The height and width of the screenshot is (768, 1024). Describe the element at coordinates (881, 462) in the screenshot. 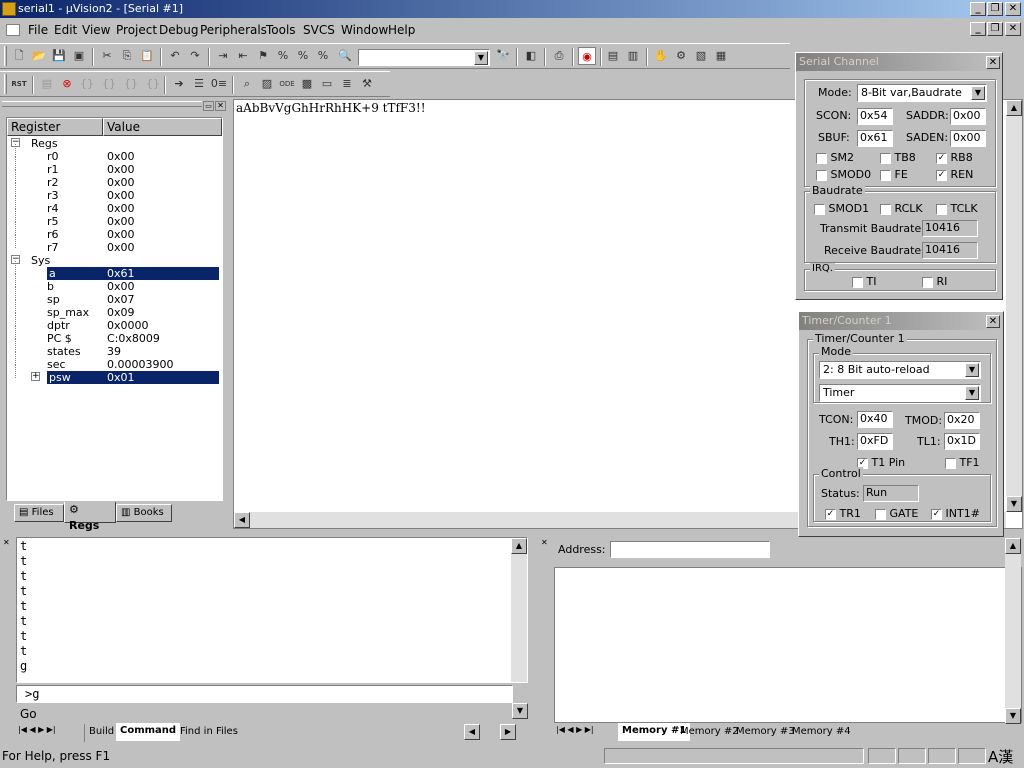

I see `check-t1-pin: ✓ T1 Pin` at that location.